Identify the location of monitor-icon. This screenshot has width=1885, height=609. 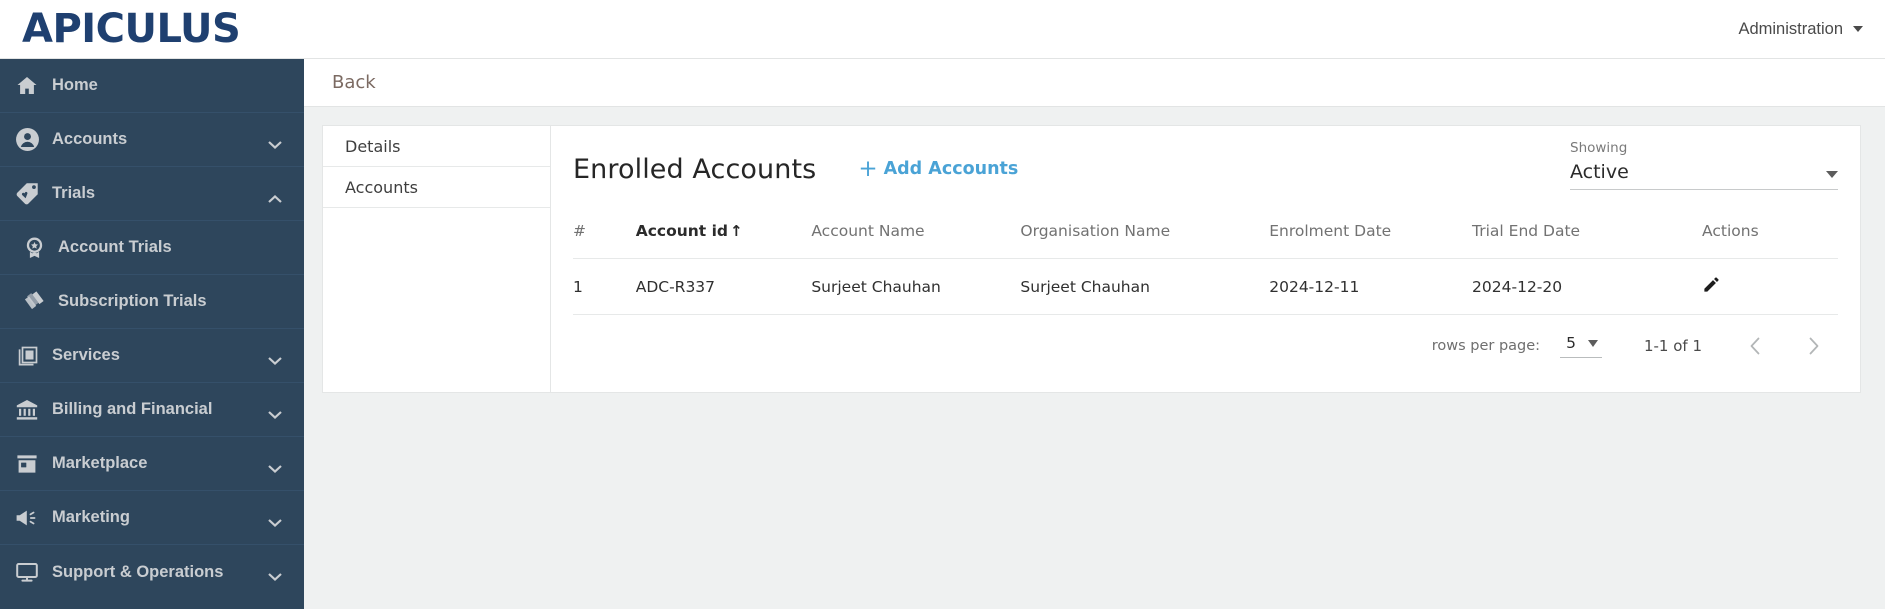
(27, 572).